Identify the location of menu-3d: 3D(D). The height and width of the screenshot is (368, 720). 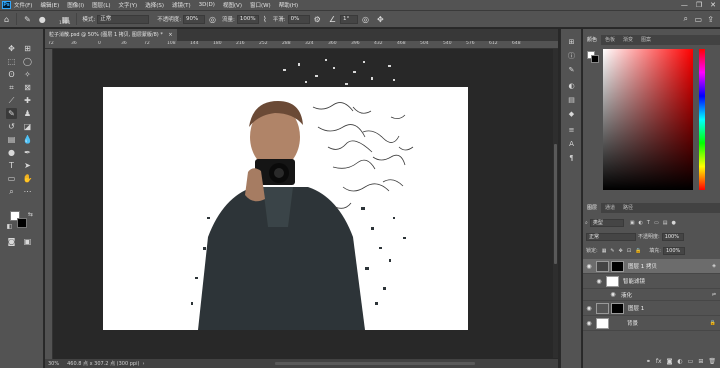
(207, 5).